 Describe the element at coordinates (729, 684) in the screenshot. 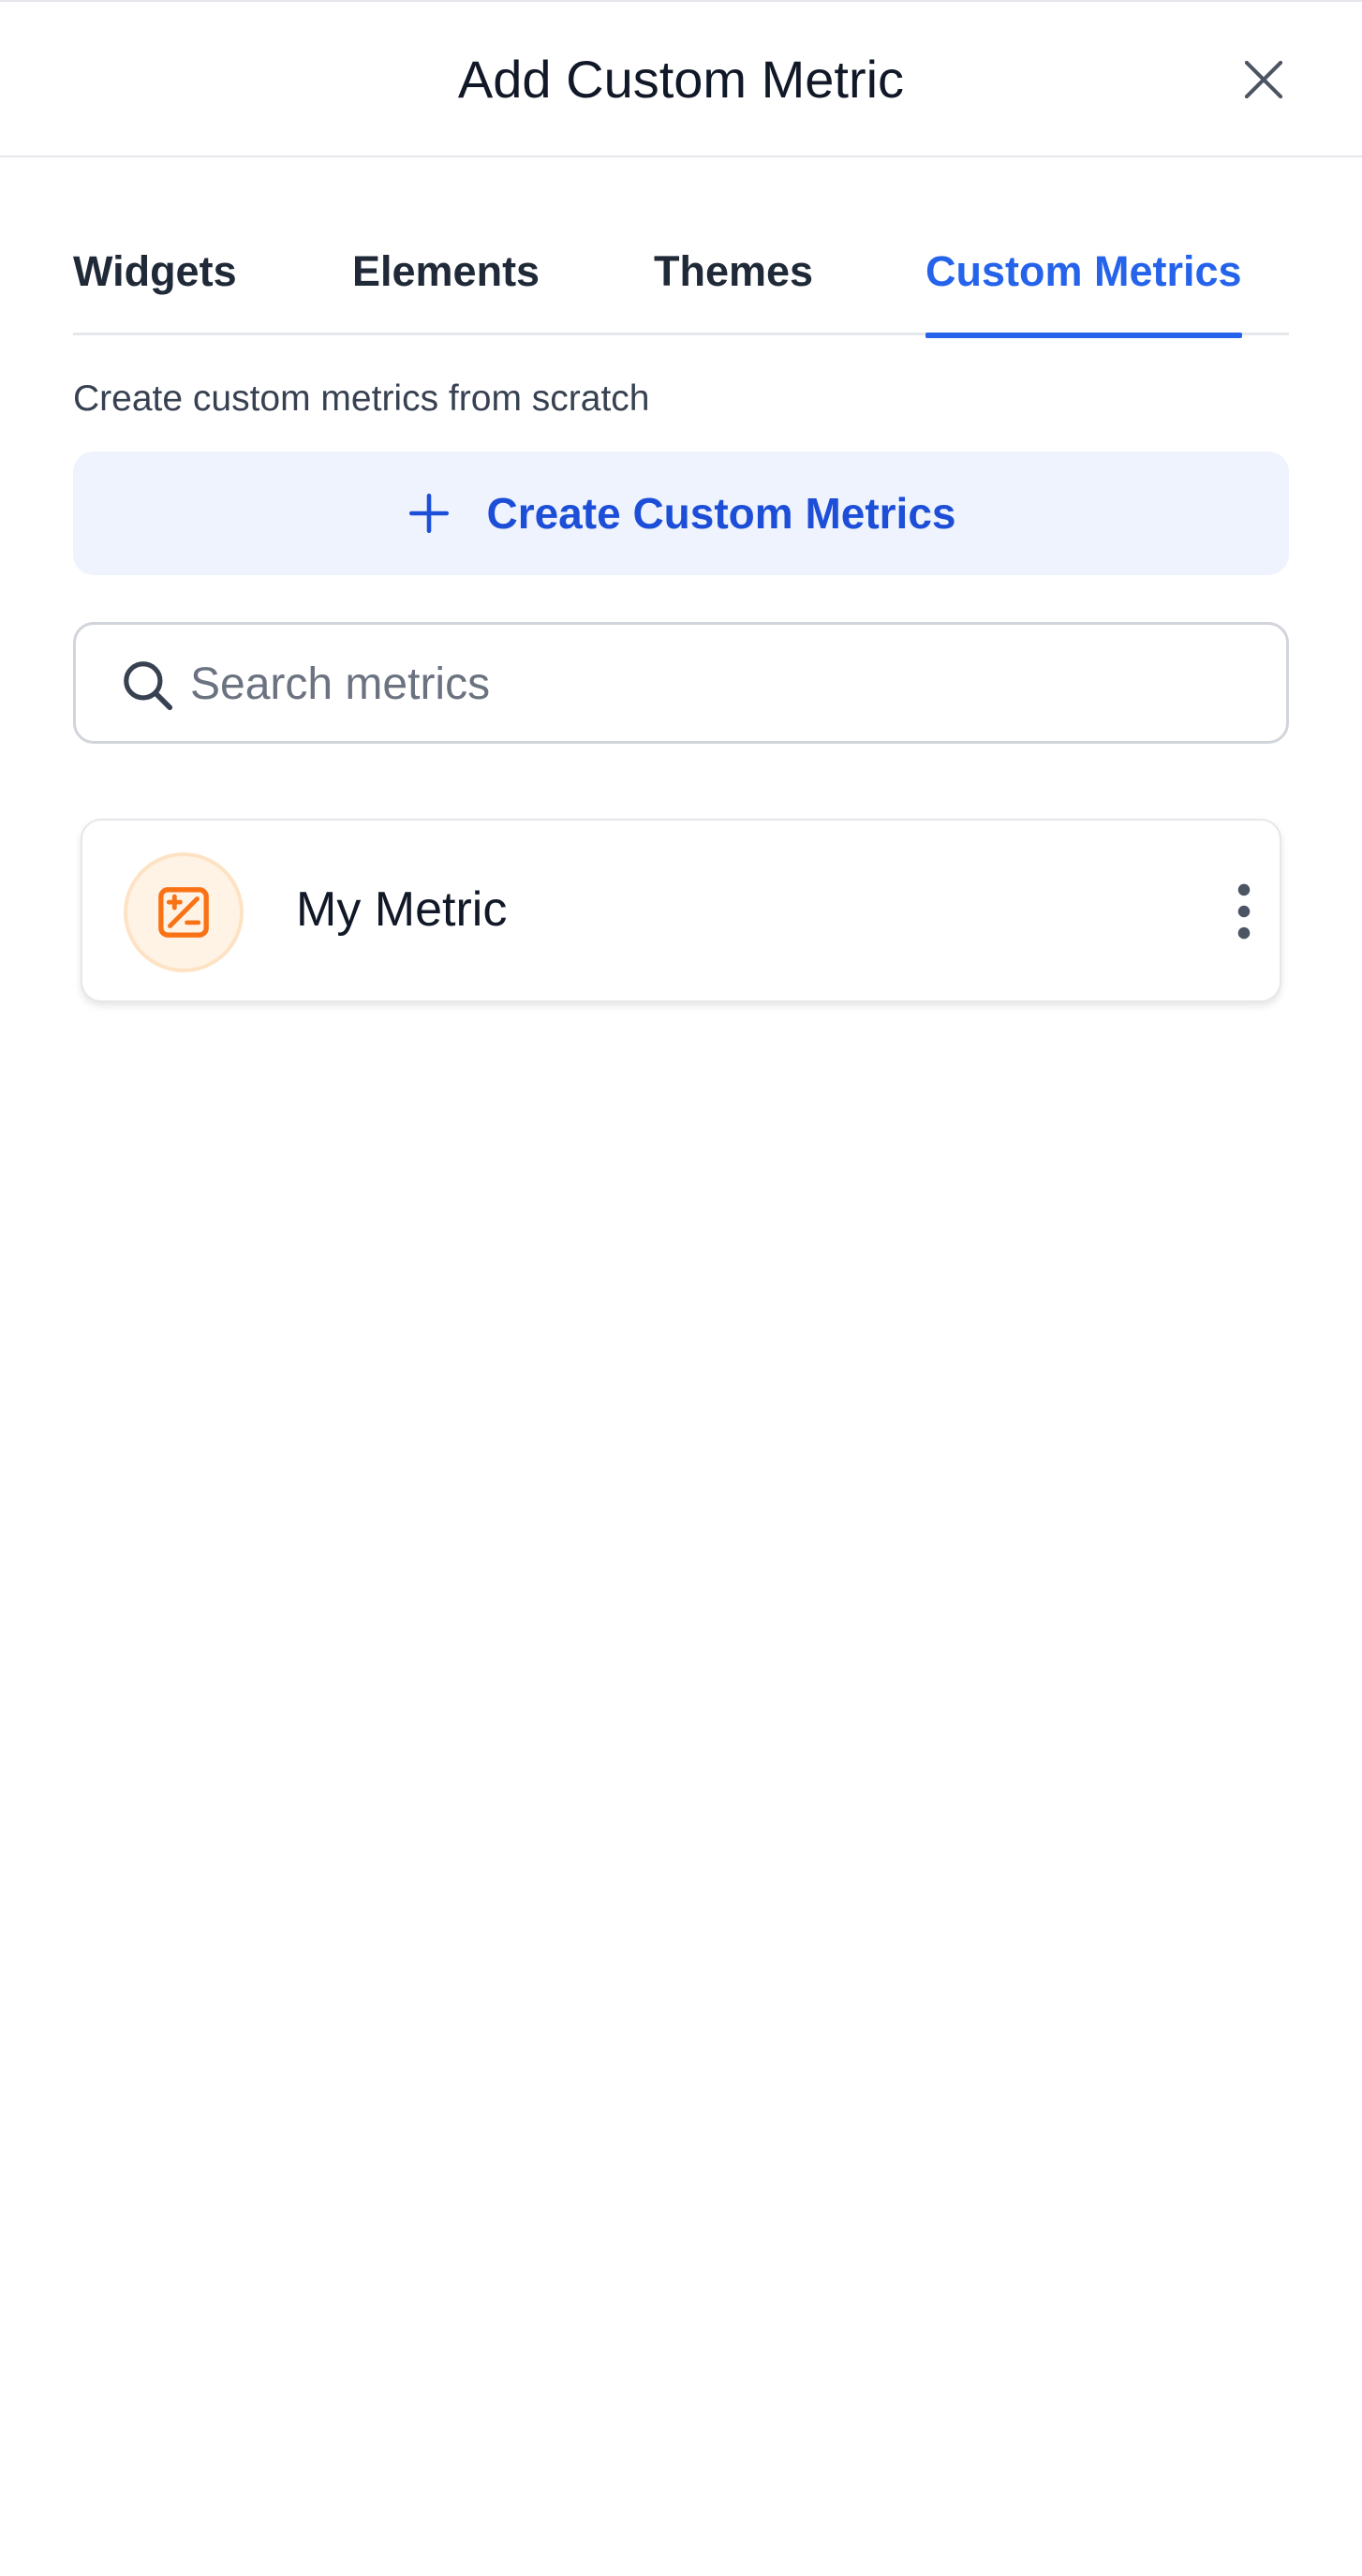

I see `search-input` at that location.